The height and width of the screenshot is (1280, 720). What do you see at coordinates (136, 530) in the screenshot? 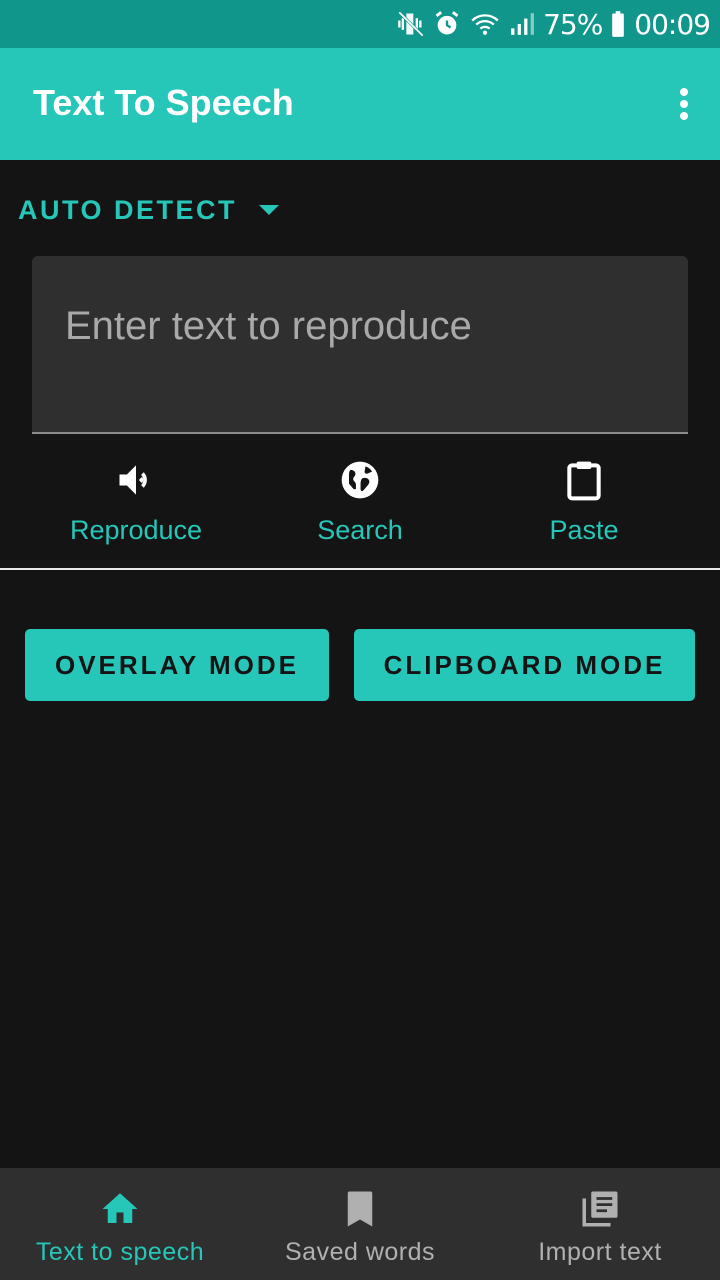
I see `reproduce-label: Reproduce` at bounding box center [136, 530].